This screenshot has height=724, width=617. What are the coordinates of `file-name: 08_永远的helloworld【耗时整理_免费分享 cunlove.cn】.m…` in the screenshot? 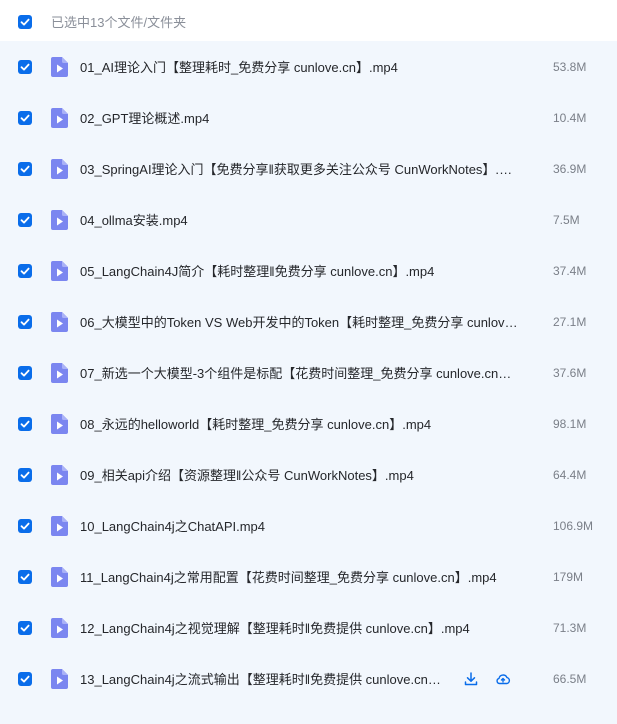 It's located at (300, 423).